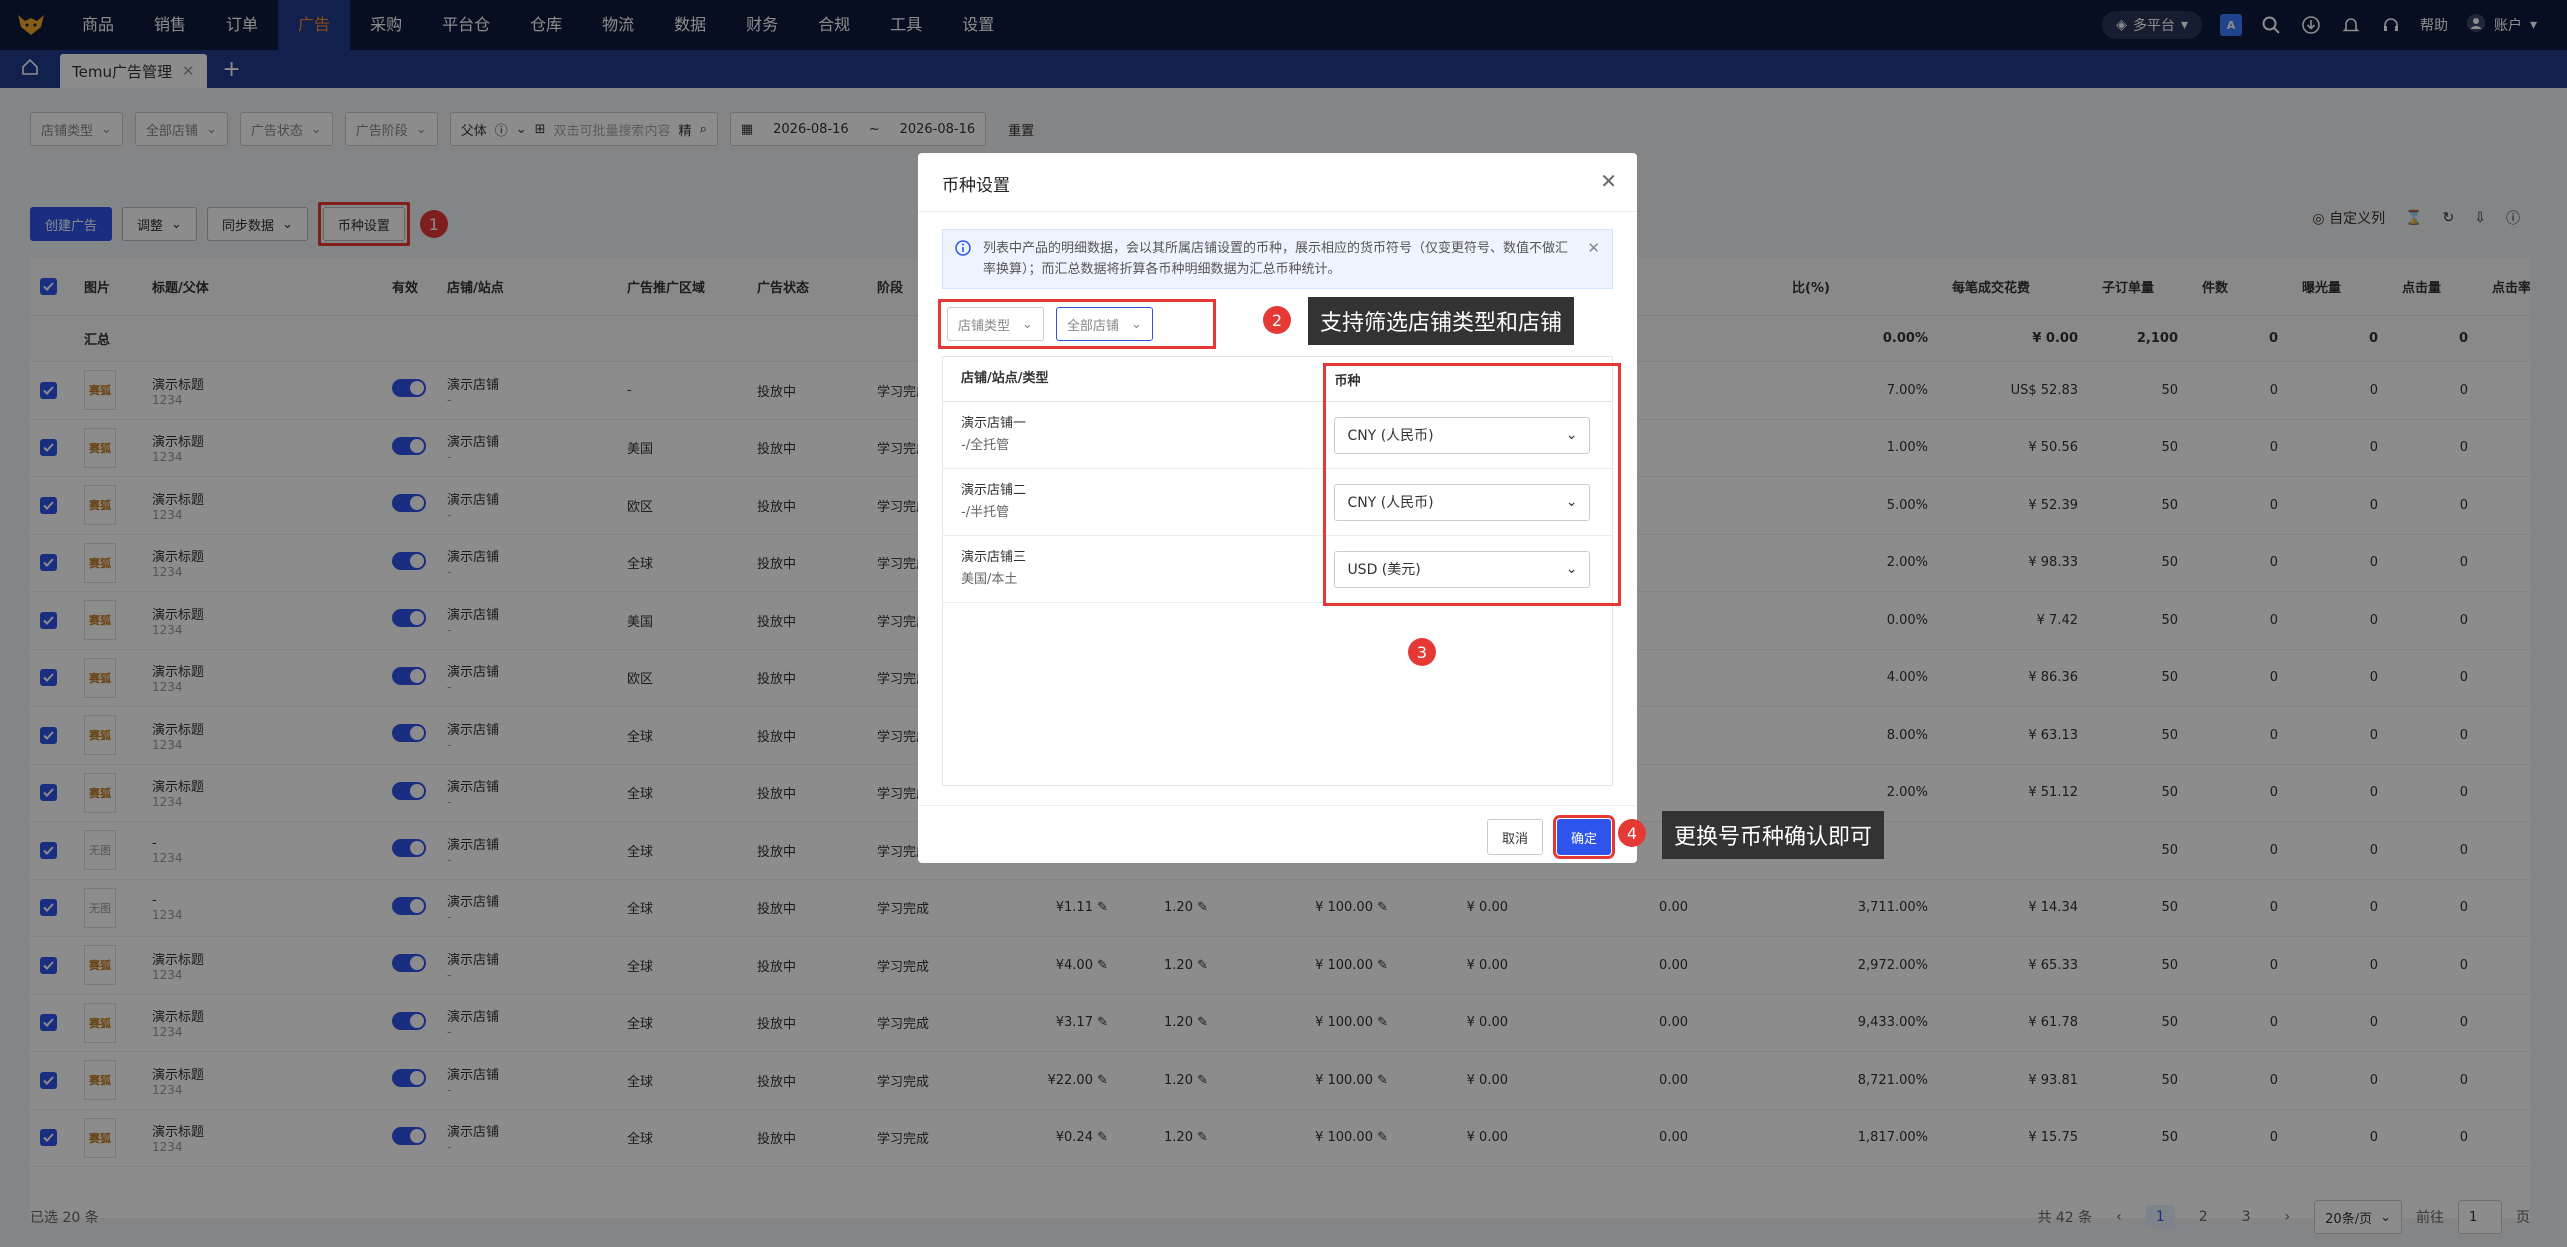 This screenshot has height=1247, width=2567. Describe the element at coordinates (1472, 484) in the screenshot. I see `currency-column-highlight` at that location.